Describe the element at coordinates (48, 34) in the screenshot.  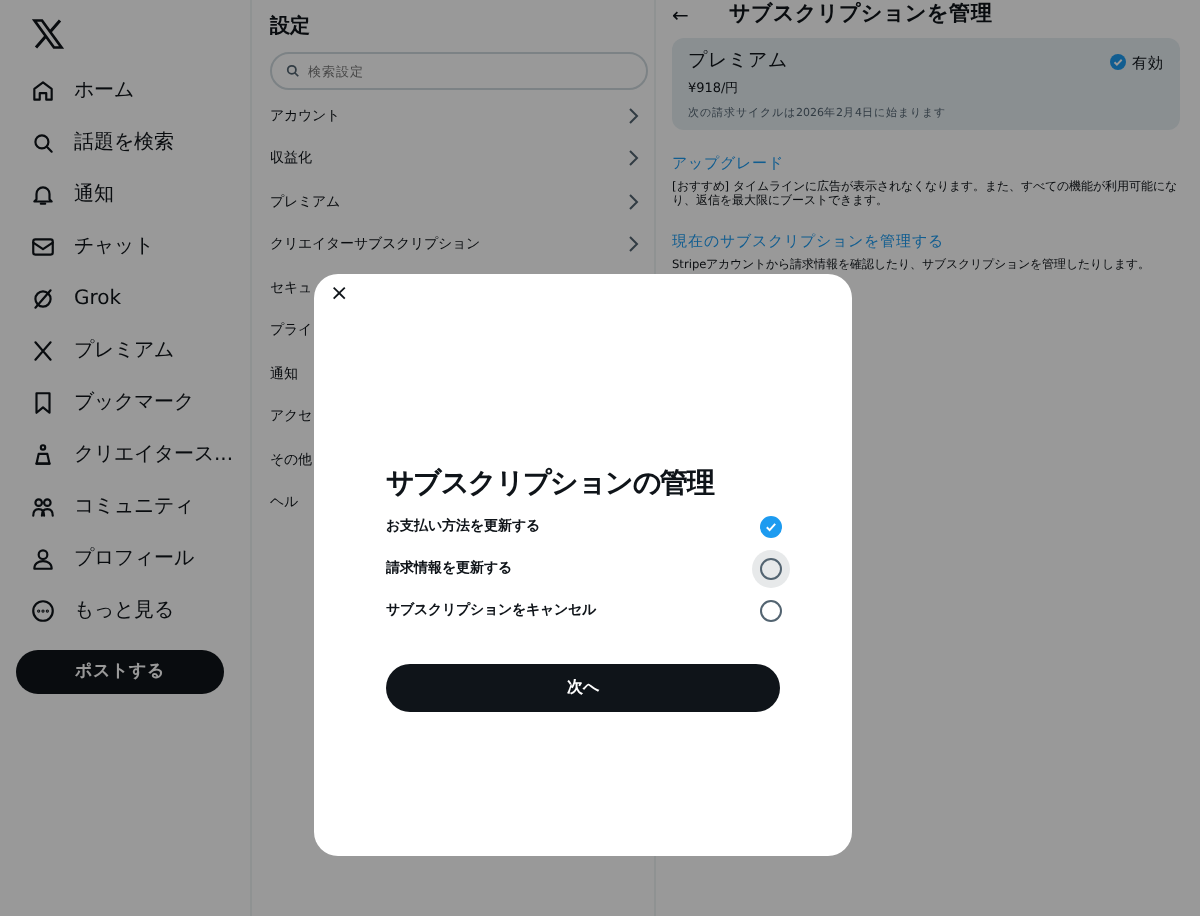
I see `logo-icon` at that location.